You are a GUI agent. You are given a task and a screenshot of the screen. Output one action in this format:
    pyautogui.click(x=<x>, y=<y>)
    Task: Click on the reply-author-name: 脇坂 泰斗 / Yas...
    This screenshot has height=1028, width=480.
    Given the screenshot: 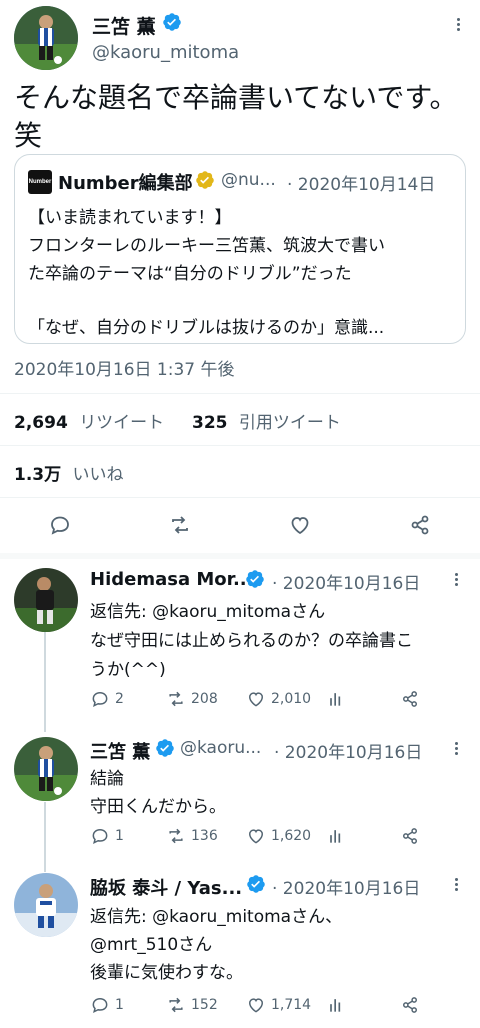 What is the action you would take?
    pyautogui.click(x=166, y=887)
    